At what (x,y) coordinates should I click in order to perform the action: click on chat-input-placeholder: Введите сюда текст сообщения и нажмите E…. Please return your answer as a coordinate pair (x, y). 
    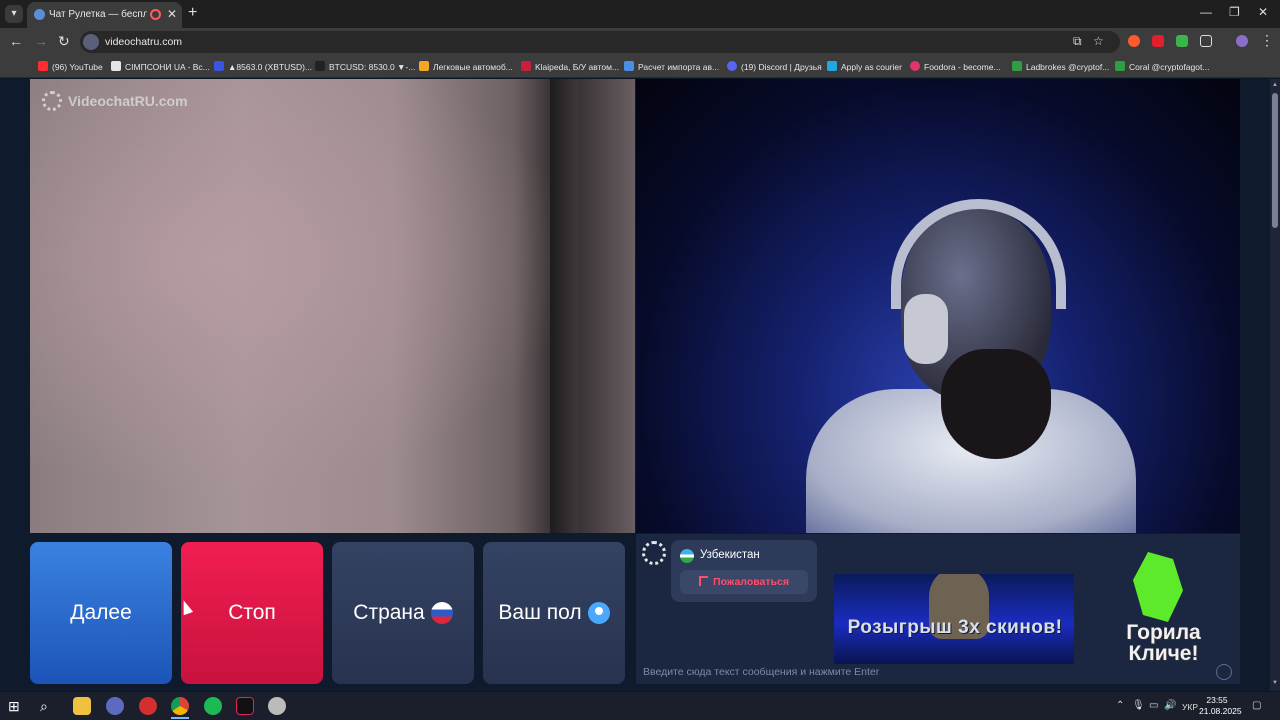
    Looking at the image, I should click on (761, 672).